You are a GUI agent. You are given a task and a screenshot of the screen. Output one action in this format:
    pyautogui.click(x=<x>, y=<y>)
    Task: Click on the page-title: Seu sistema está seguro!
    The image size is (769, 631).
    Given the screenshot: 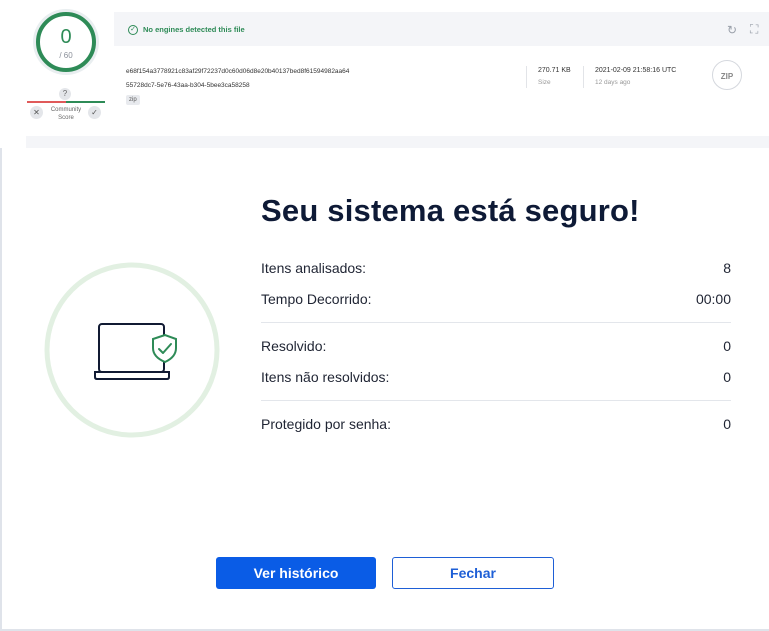 What is the action you would take?
    pyautogui.click(x=450, y=210)
    